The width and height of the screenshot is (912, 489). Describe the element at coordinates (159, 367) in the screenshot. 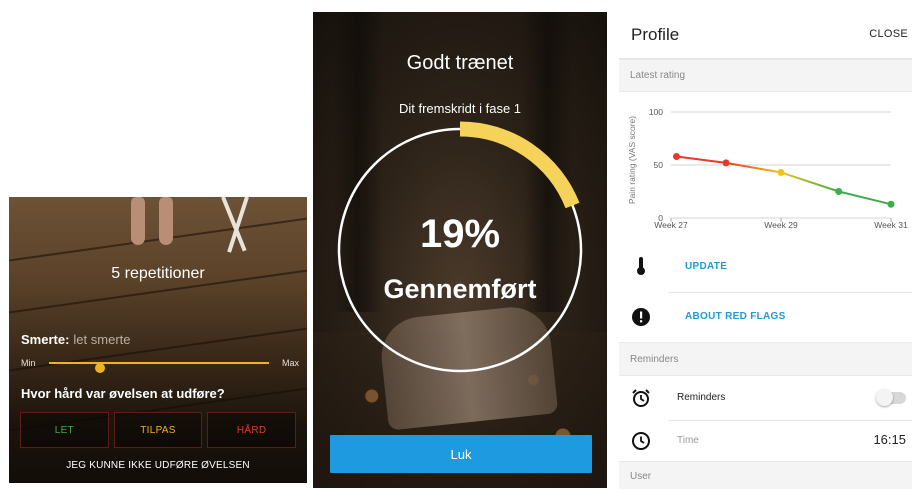

I see `slider-track` at that location.